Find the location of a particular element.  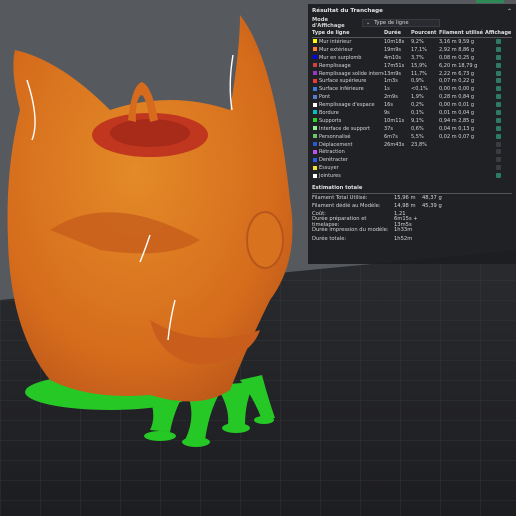

filament-weight: 8,86 g is located at coordinates (466, 49).